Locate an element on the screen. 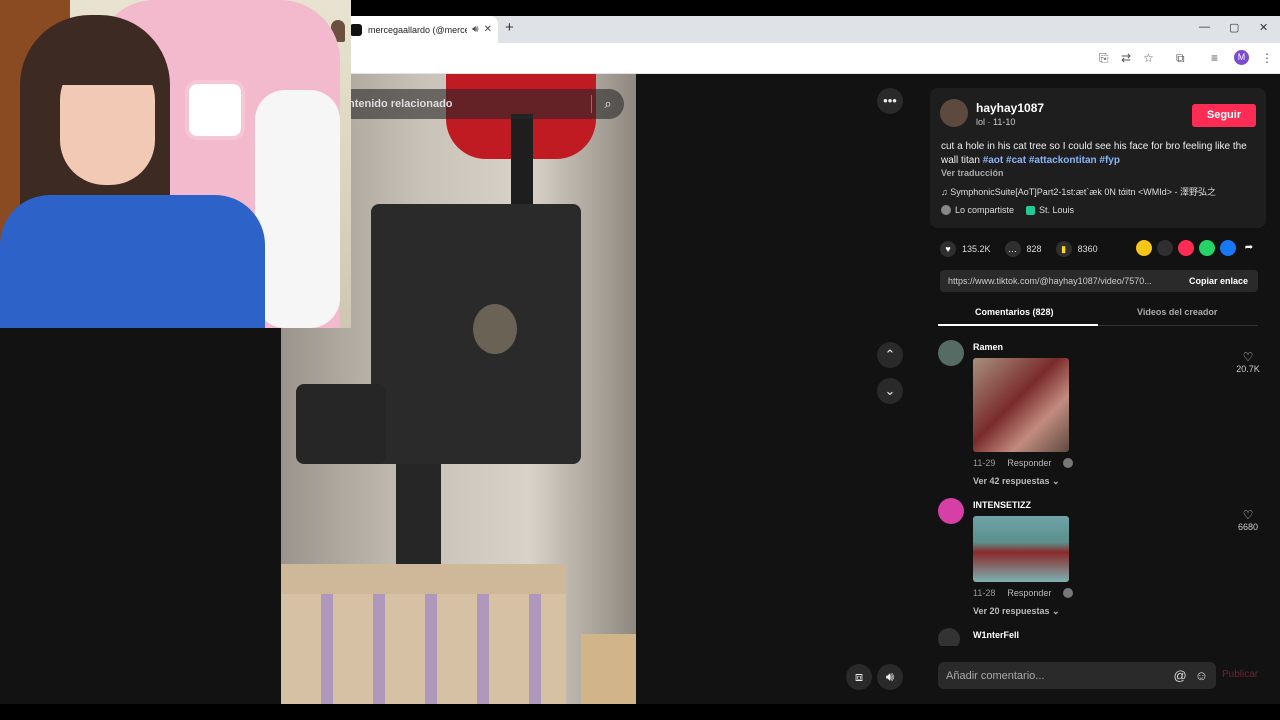  facebook-icon is located at coordinates (1228, 248).